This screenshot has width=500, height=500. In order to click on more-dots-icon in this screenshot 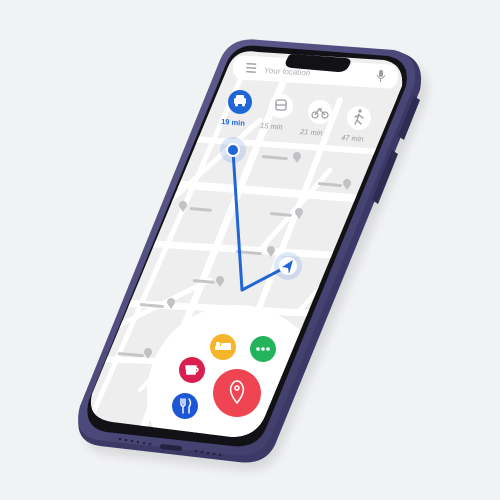, I will do `click(263, 349)`.